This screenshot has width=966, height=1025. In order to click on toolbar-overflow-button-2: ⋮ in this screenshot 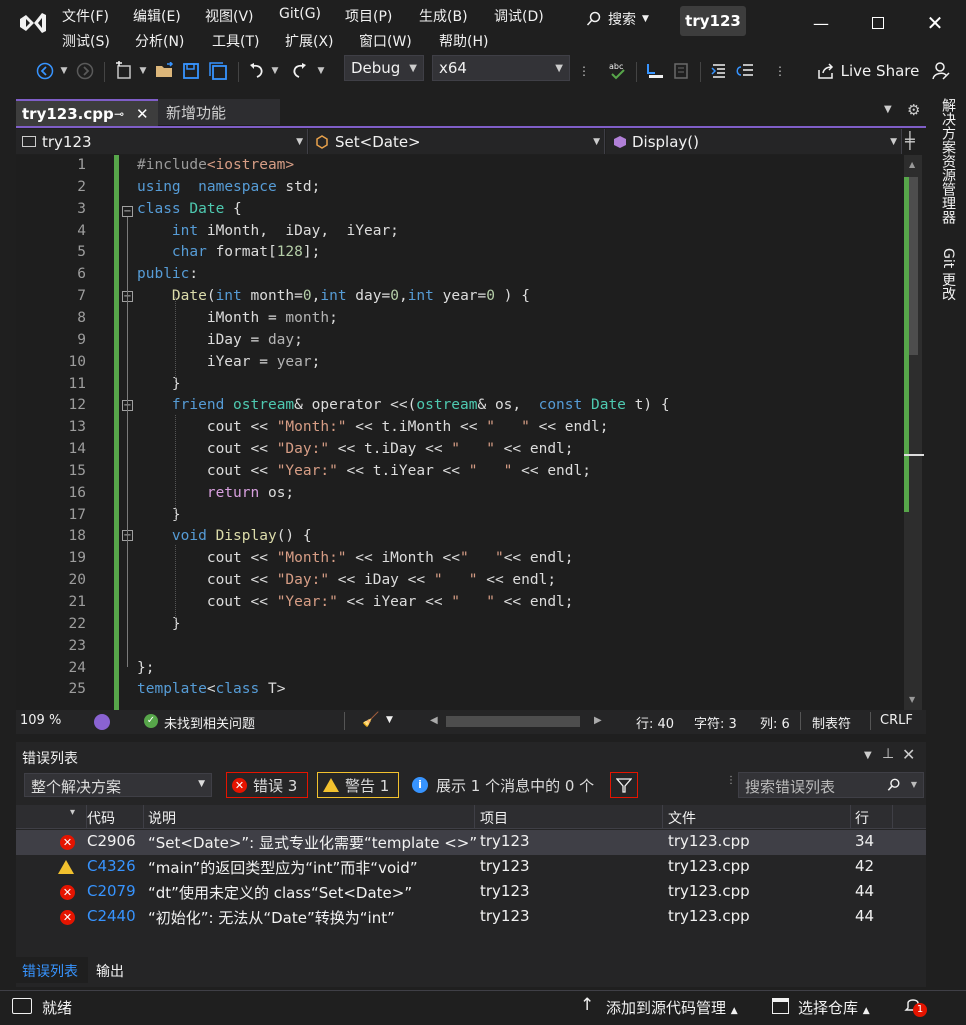, I will do `click(780, 71)`.